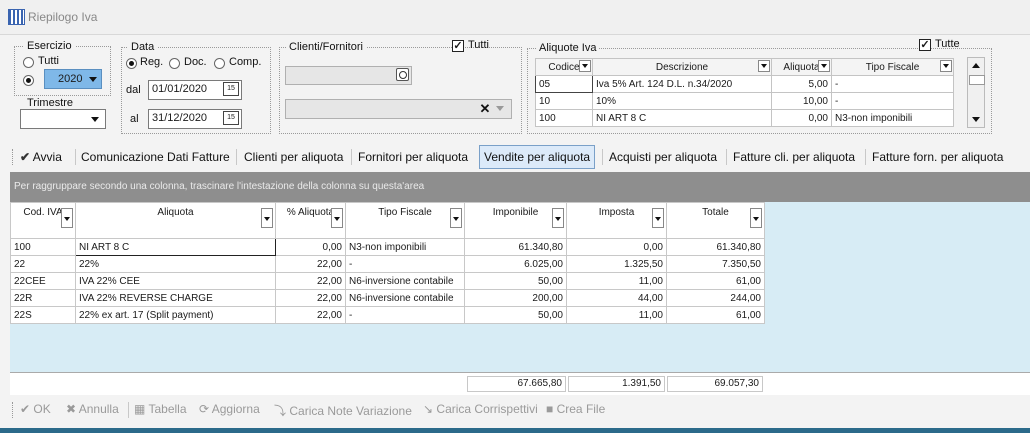 Image resolution: width=1030 pixels, height=433 pixels. What do you see at coordinates (976, 92) in the screenshot?
I see `aliquote-scrollbar` at bounding box center [976, 92].